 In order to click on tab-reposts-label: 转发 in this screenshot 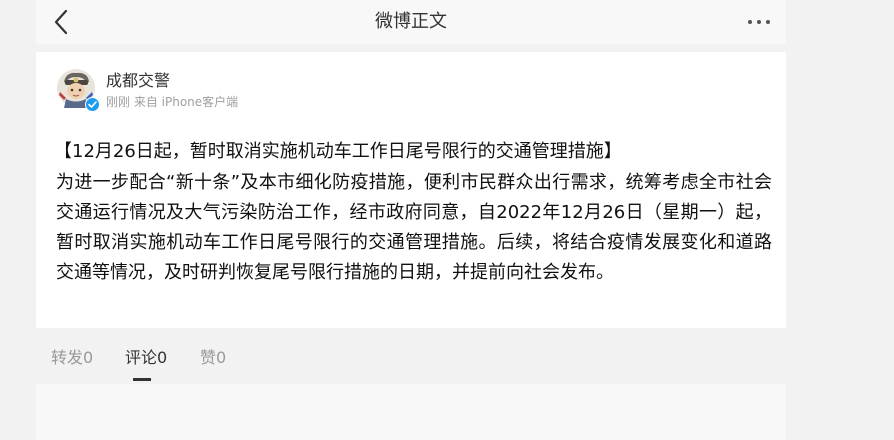, I will do `click(67, 357)`.